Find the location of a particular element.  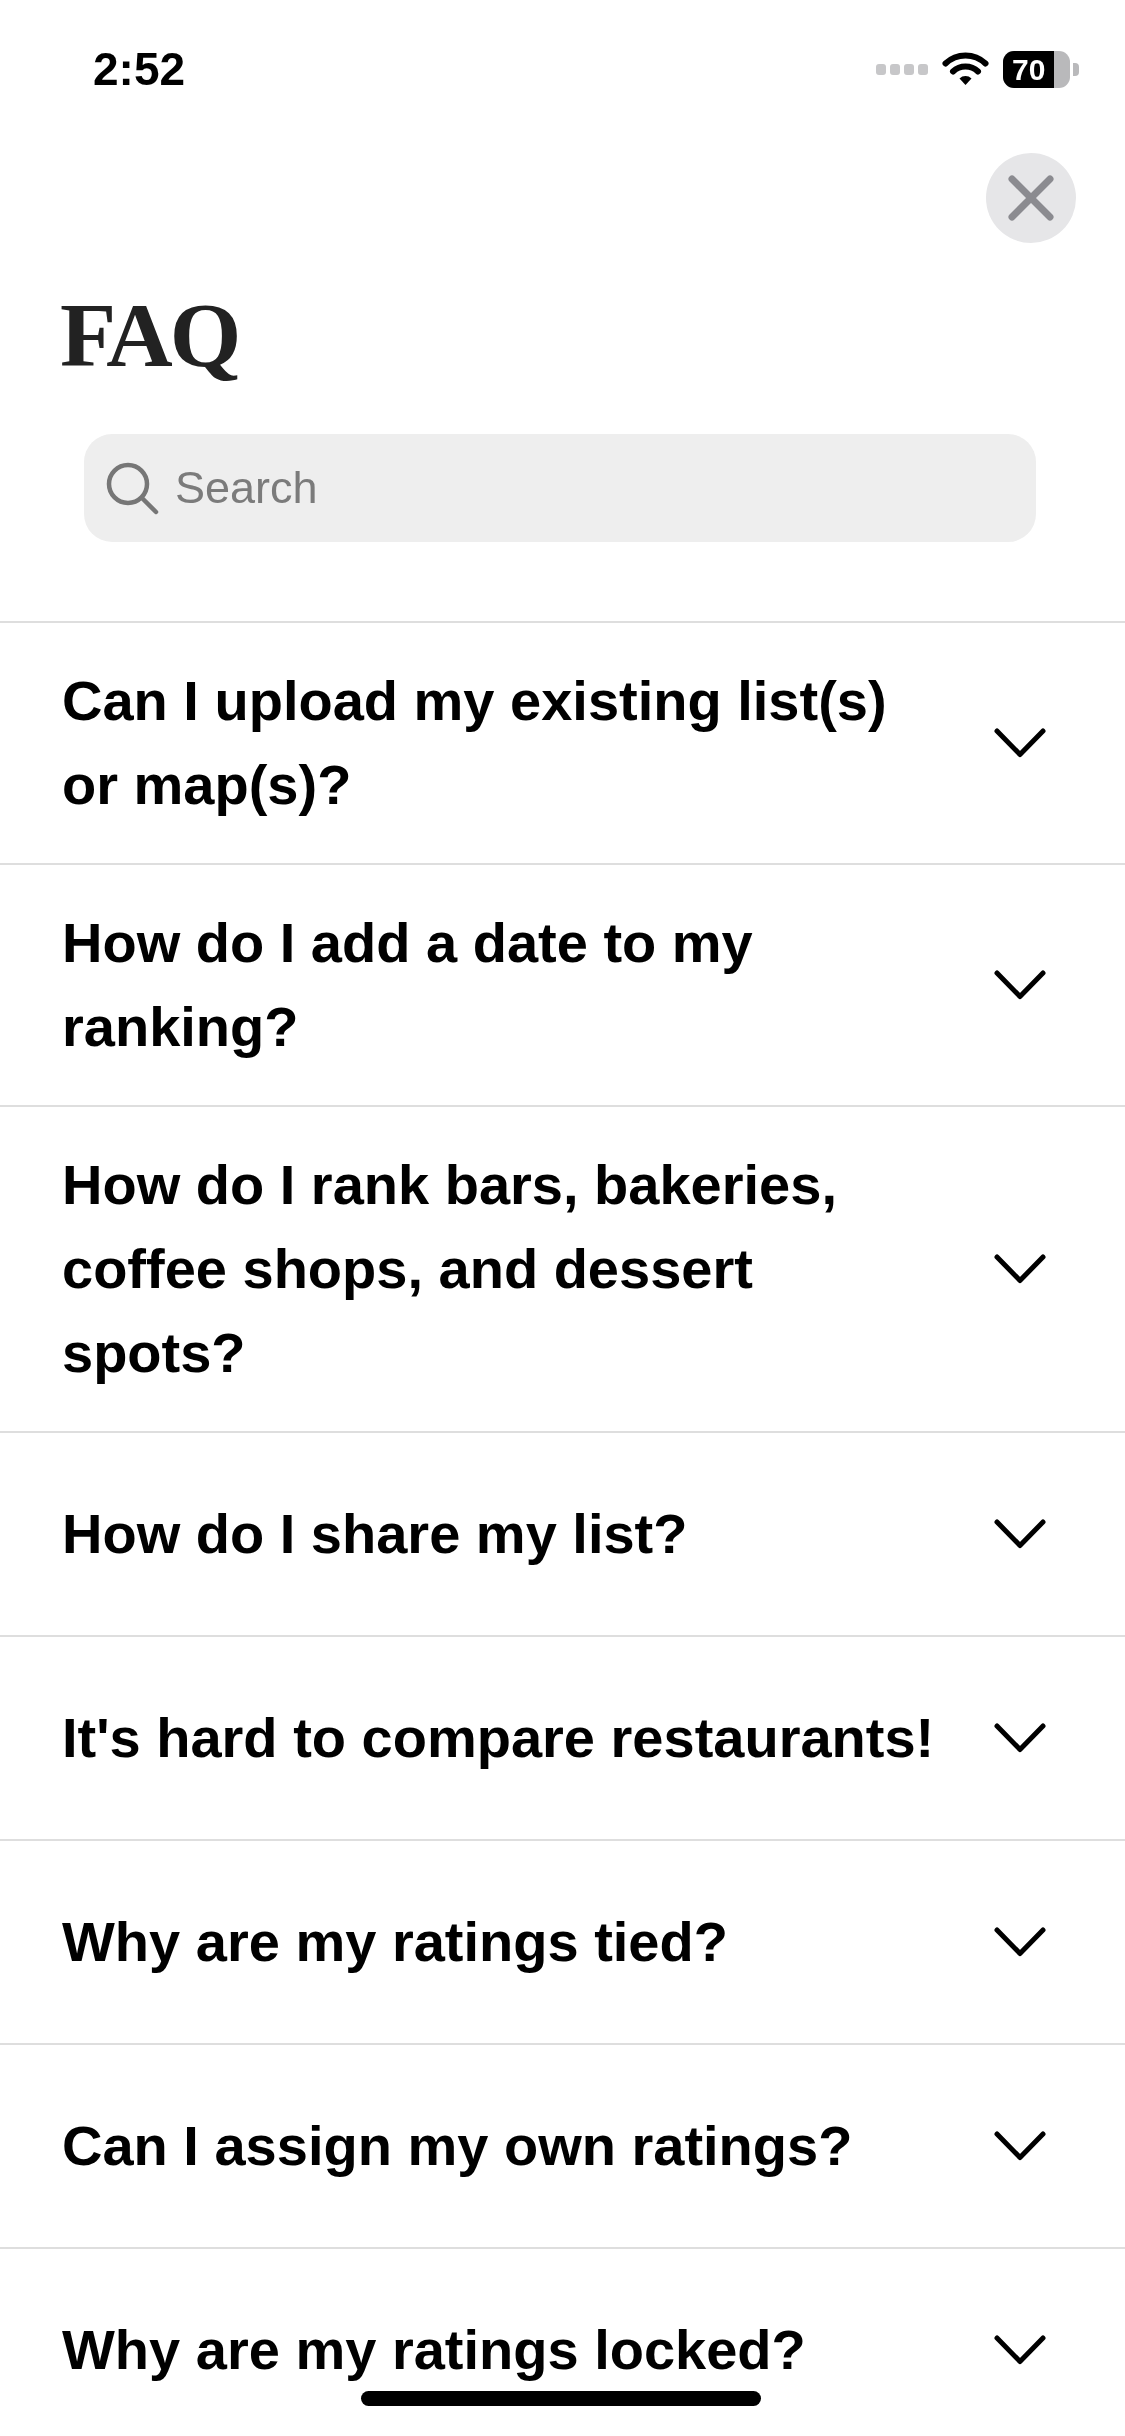

faq-item: How do I rank bars, bakeries, coffee shops, and dessert spots? is located at coordinates (562, 1270).